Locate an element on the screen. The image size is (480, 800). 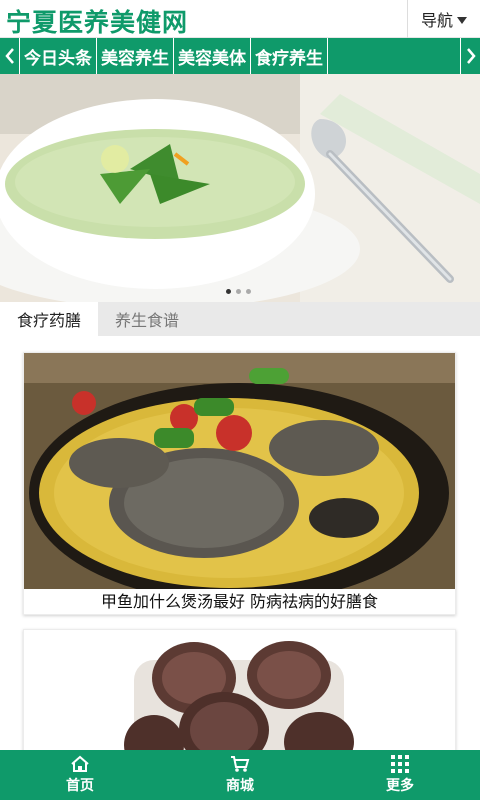
chevron-left-icon is located at coordinates (9, 56).